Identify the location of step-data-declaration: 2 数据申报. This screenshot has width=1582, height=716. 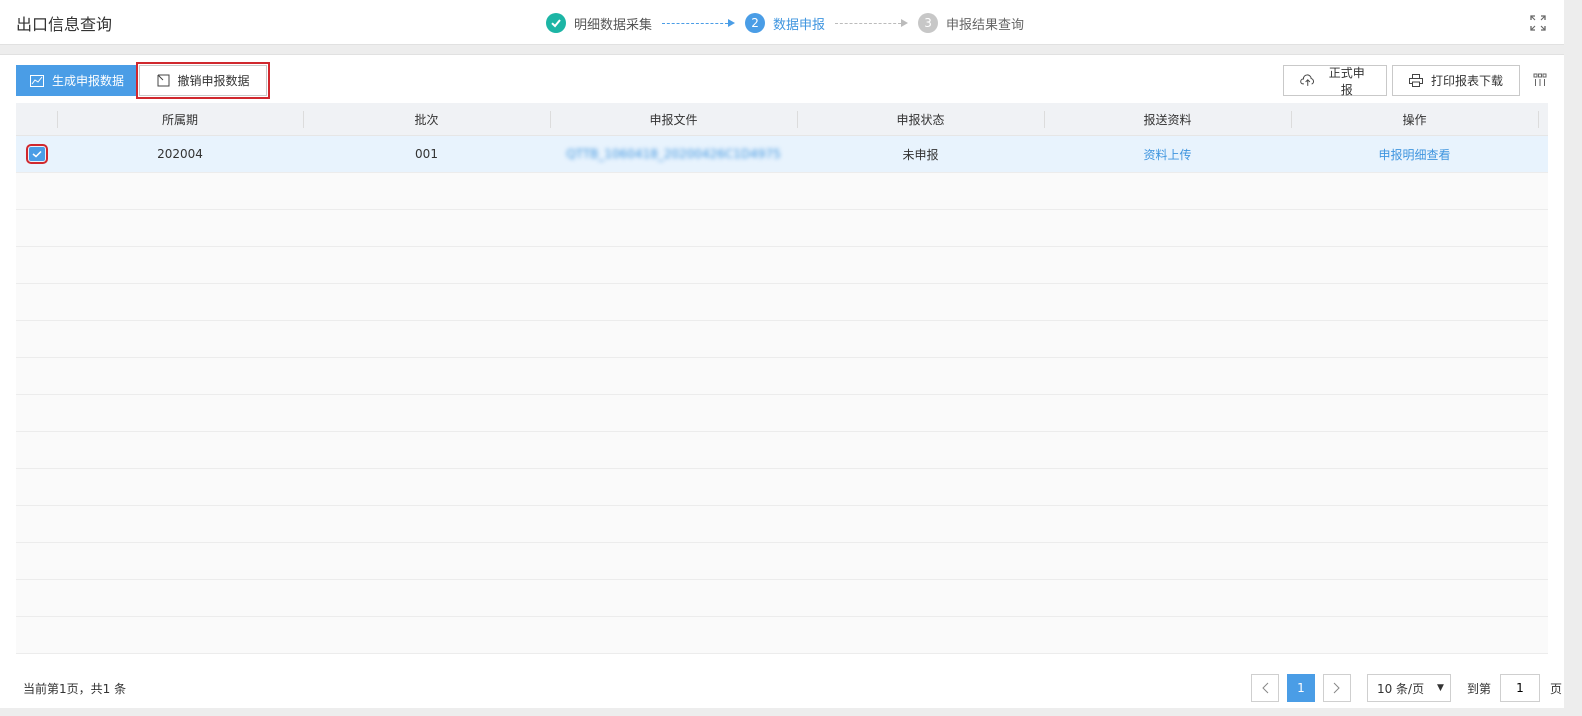
(785, 23).